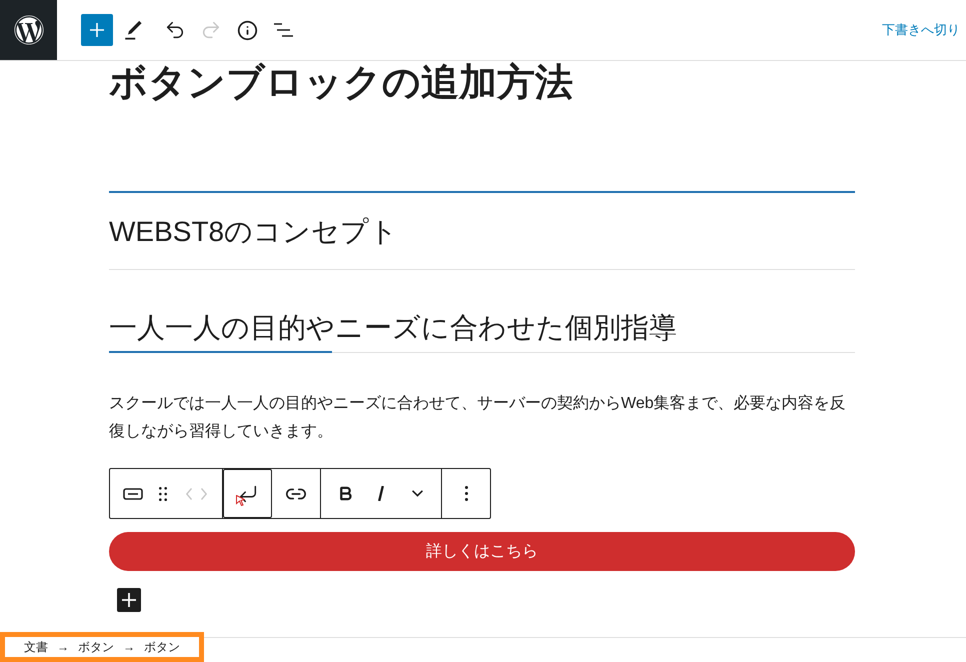 The height and width of the screenshot is (662, 966). What do you see at coordinates (247, 30) in the screenshot?
I see `info-icon` at bounding box center [247, 30].